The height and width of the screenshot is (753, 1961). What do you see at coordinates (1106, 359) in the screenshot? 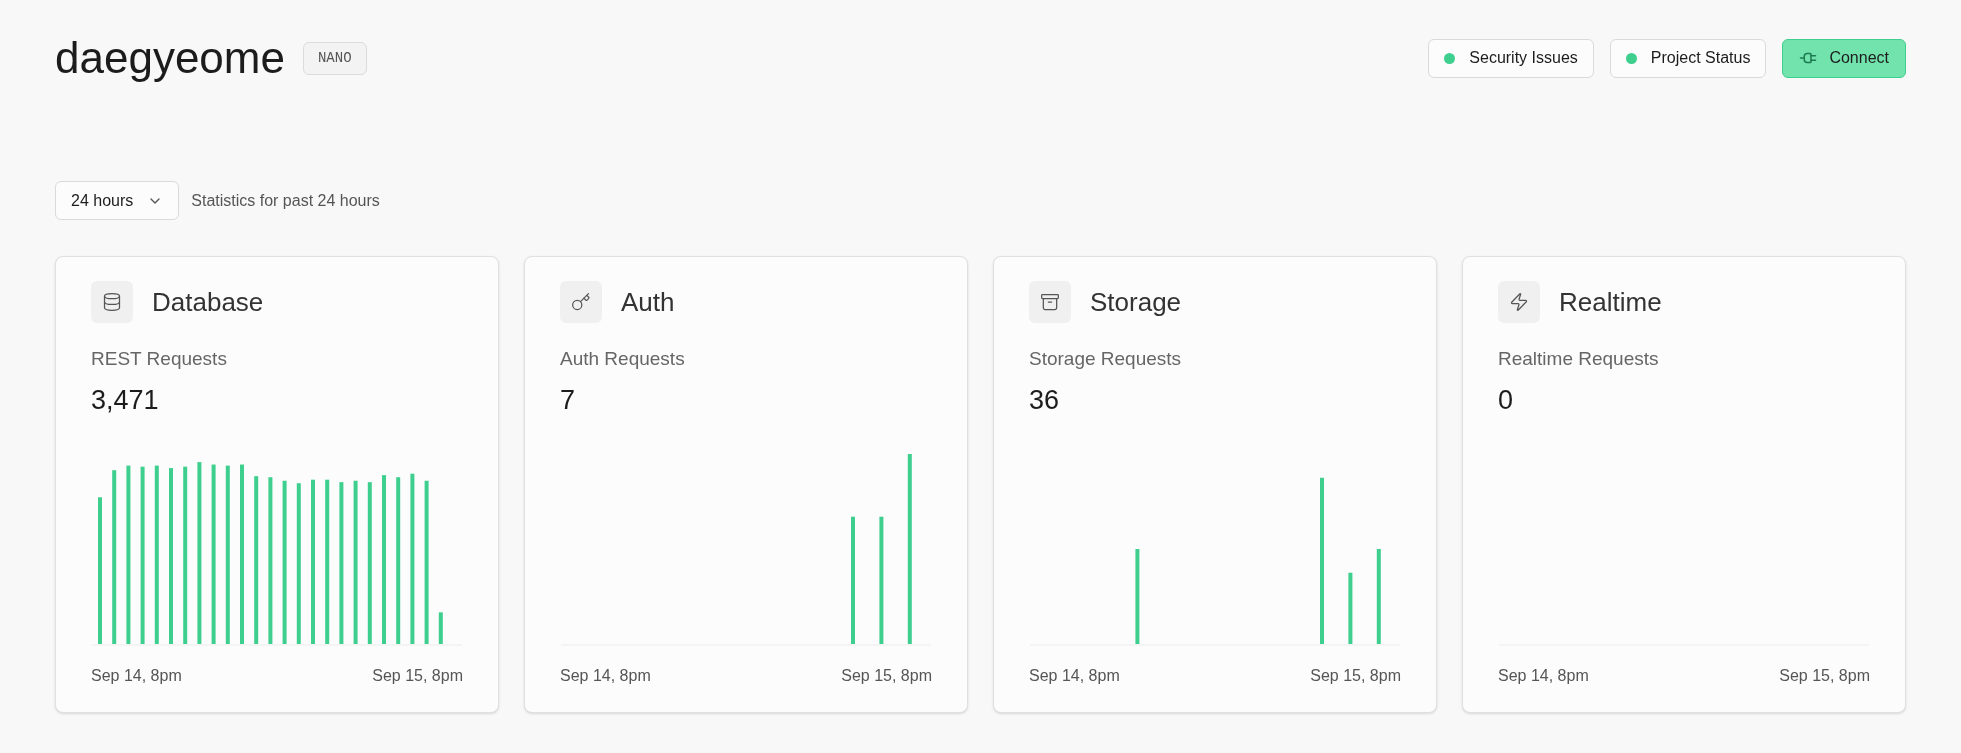
I see `metric-label: Storage Requests` at bounding box center [1106, 359].